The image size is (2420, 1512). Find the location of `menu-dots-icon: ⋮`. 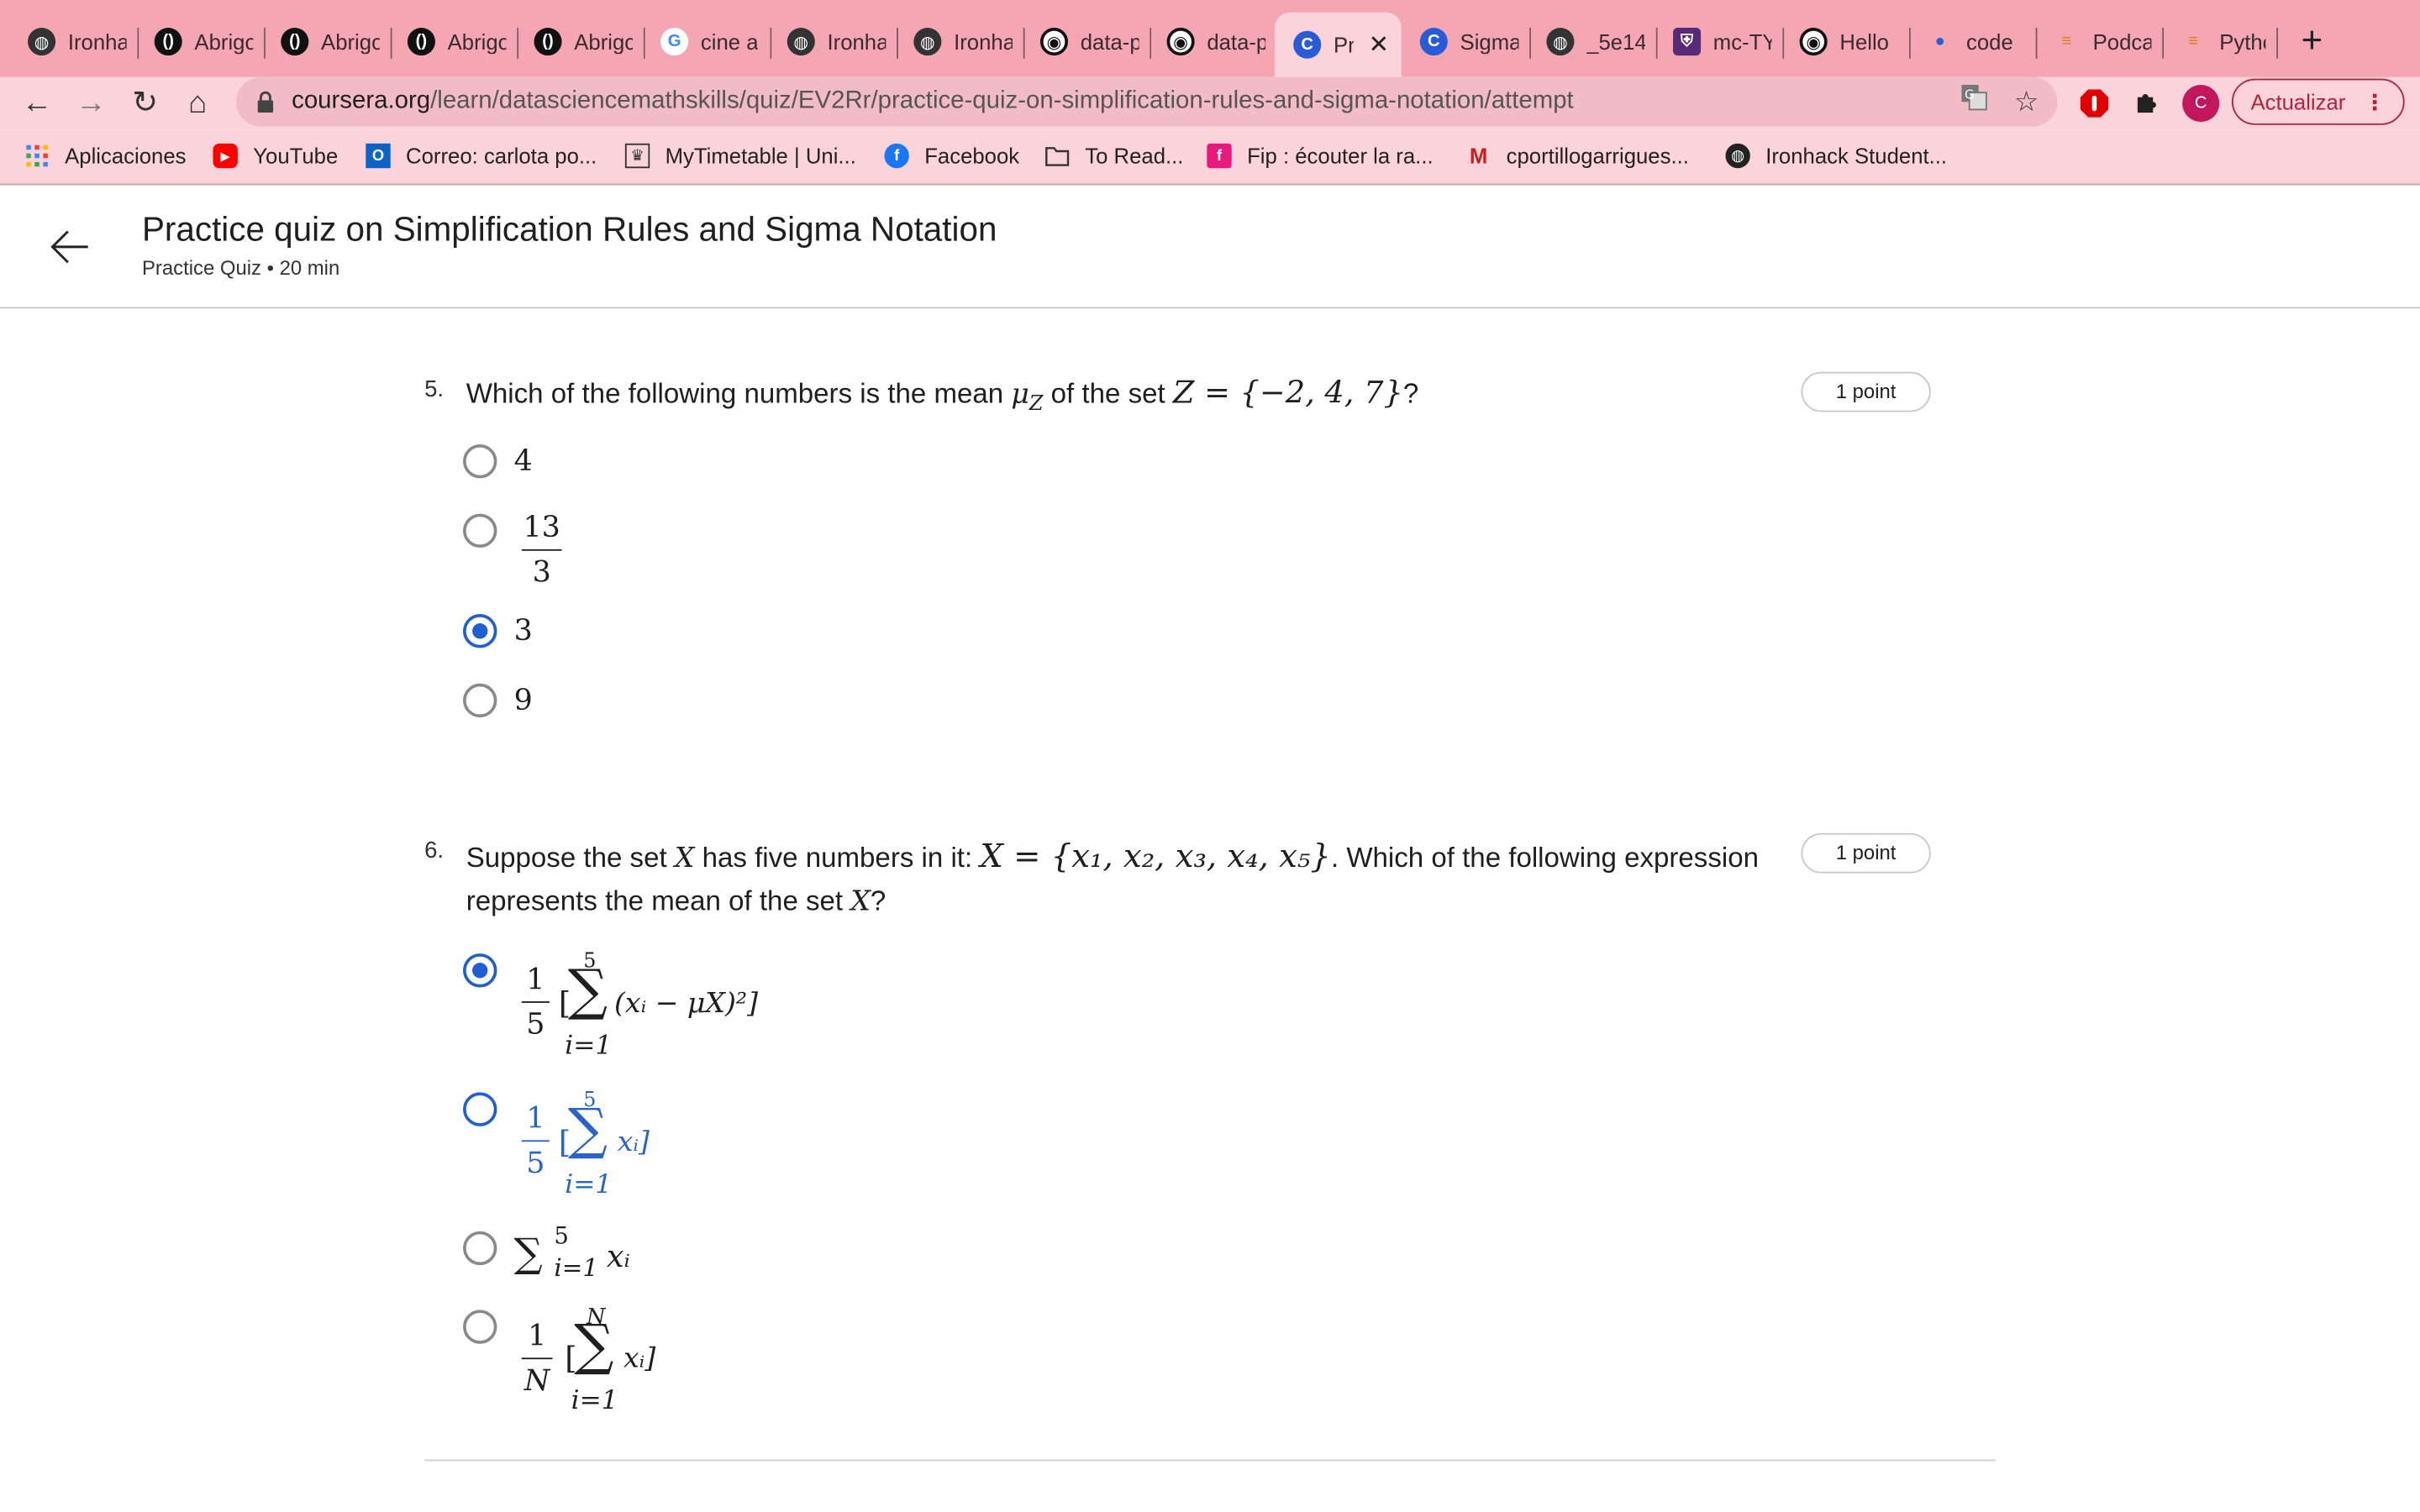

menu-dots-icon: ⋮ is located at coordinates (2375, 102).